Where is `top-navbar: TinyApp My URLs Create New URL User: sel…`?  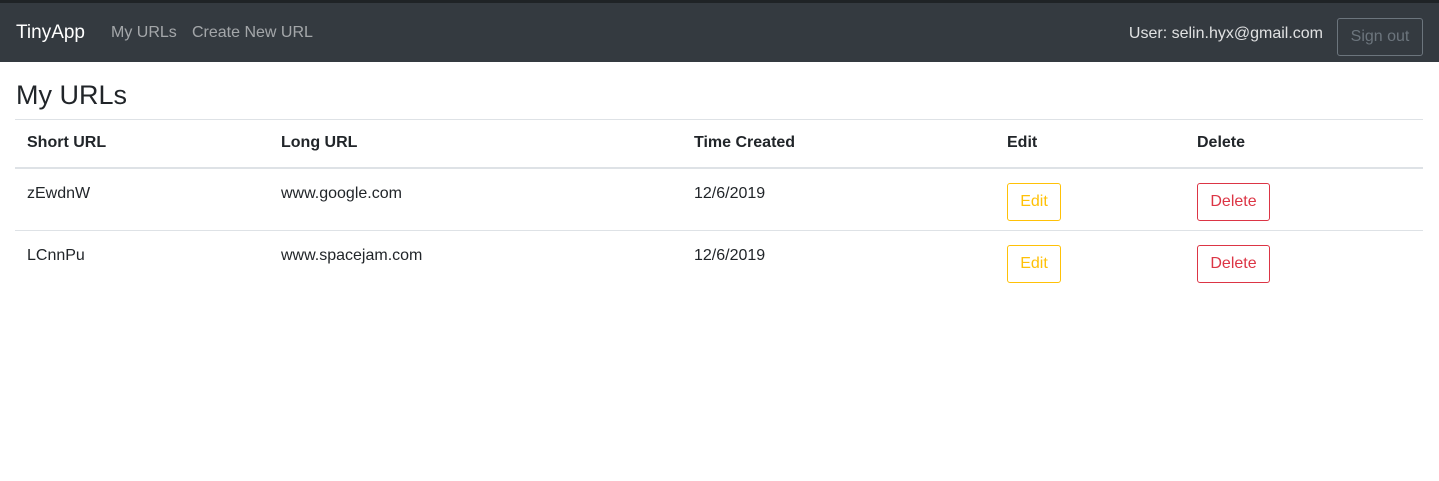 top-navbar: TinyApp My URLs Create New URL User: sel… is located at coordinates (719, 31).